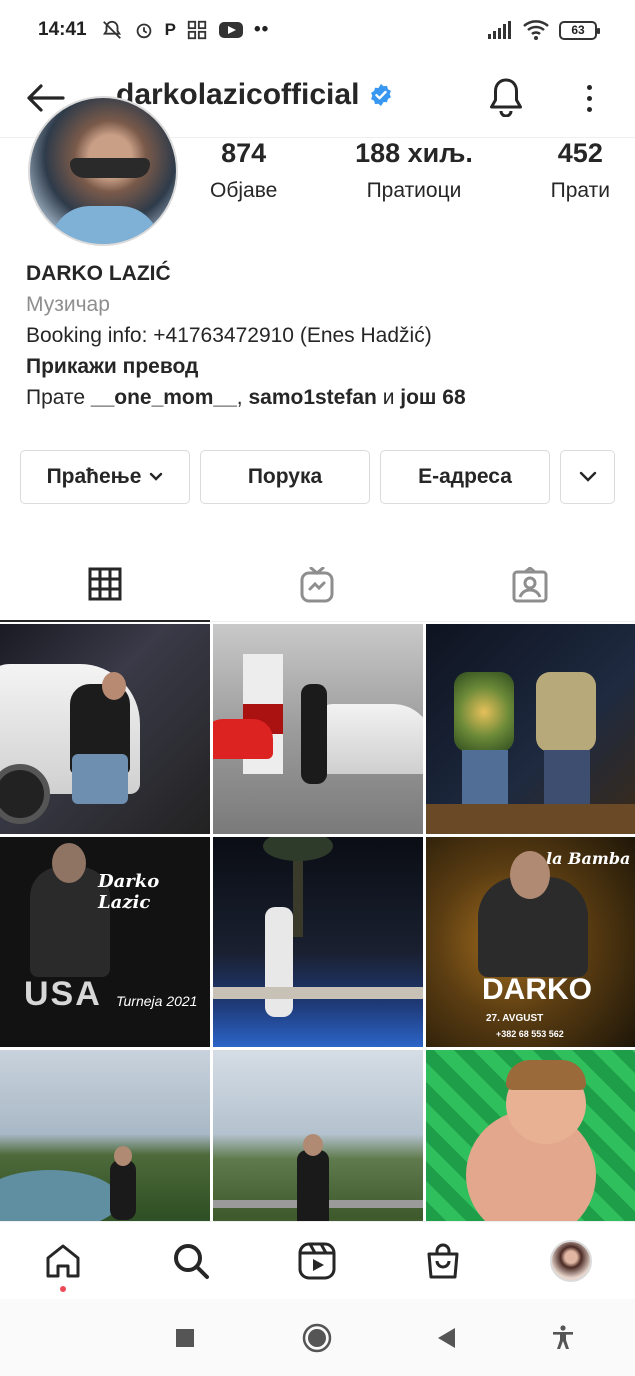  What do you see at coordinates (414, 170) in the screenshot?
I see `stat-followers: 188 хиљ. Пратиоци` at bounding box center [414, 170].